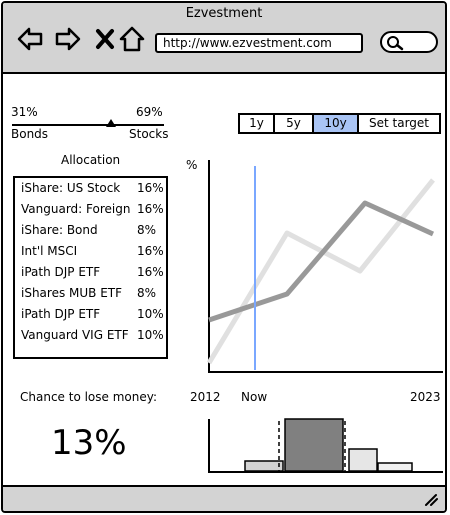 This screenshot has width=450, height=515. I want to click on list-item: iShares MUB ETF 8%, so click(95, 296).